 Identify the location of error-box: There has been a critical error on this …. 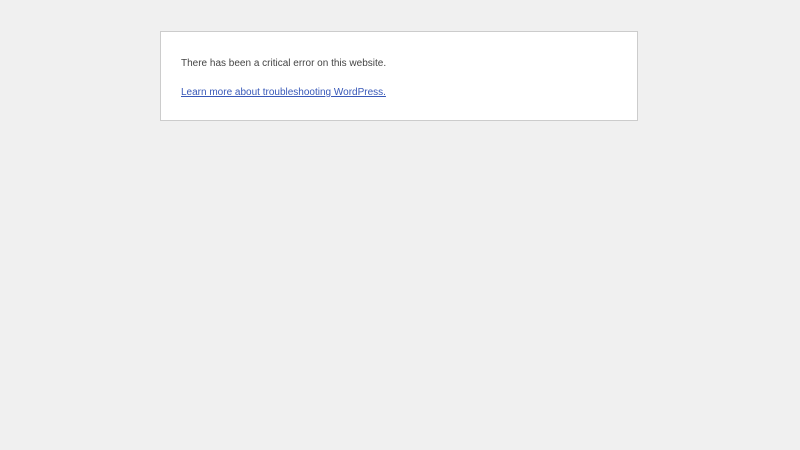
(399, 76).